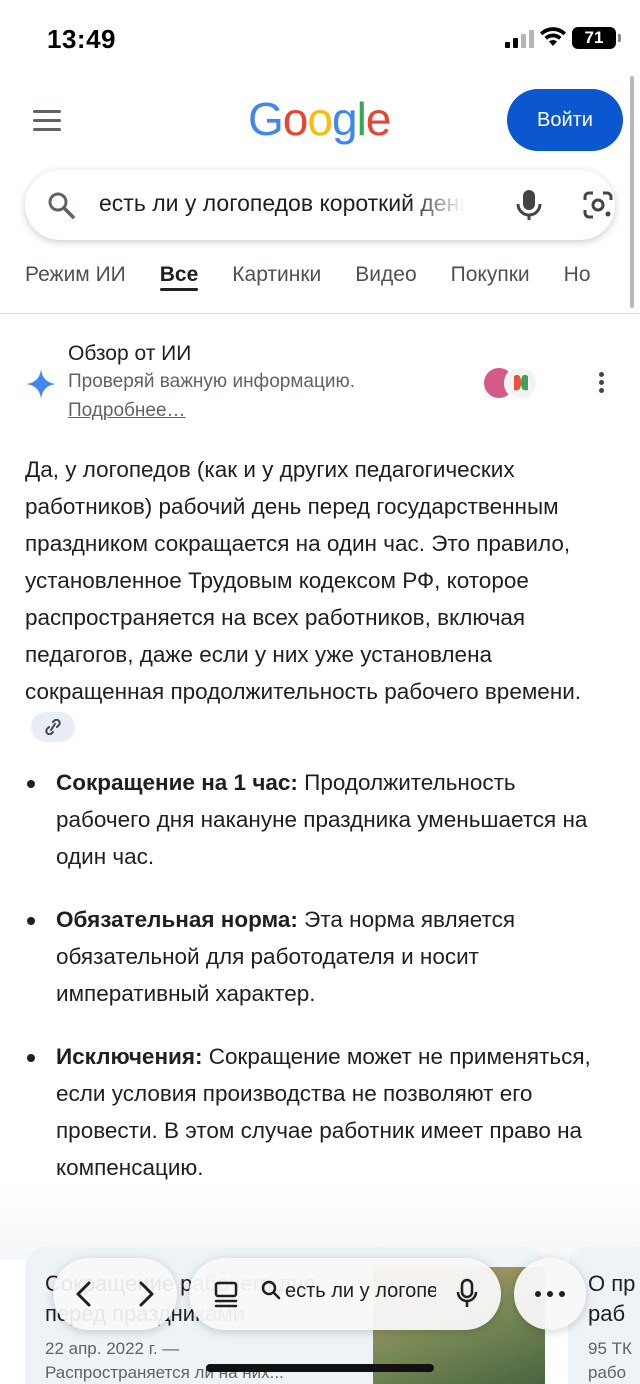 The height and width of the screenshot is (1384, 640). What do you see at coordinates (490, 281) in the screenshot?
I see `tab-shopping: Покупки` at bounding box center [490, 281].